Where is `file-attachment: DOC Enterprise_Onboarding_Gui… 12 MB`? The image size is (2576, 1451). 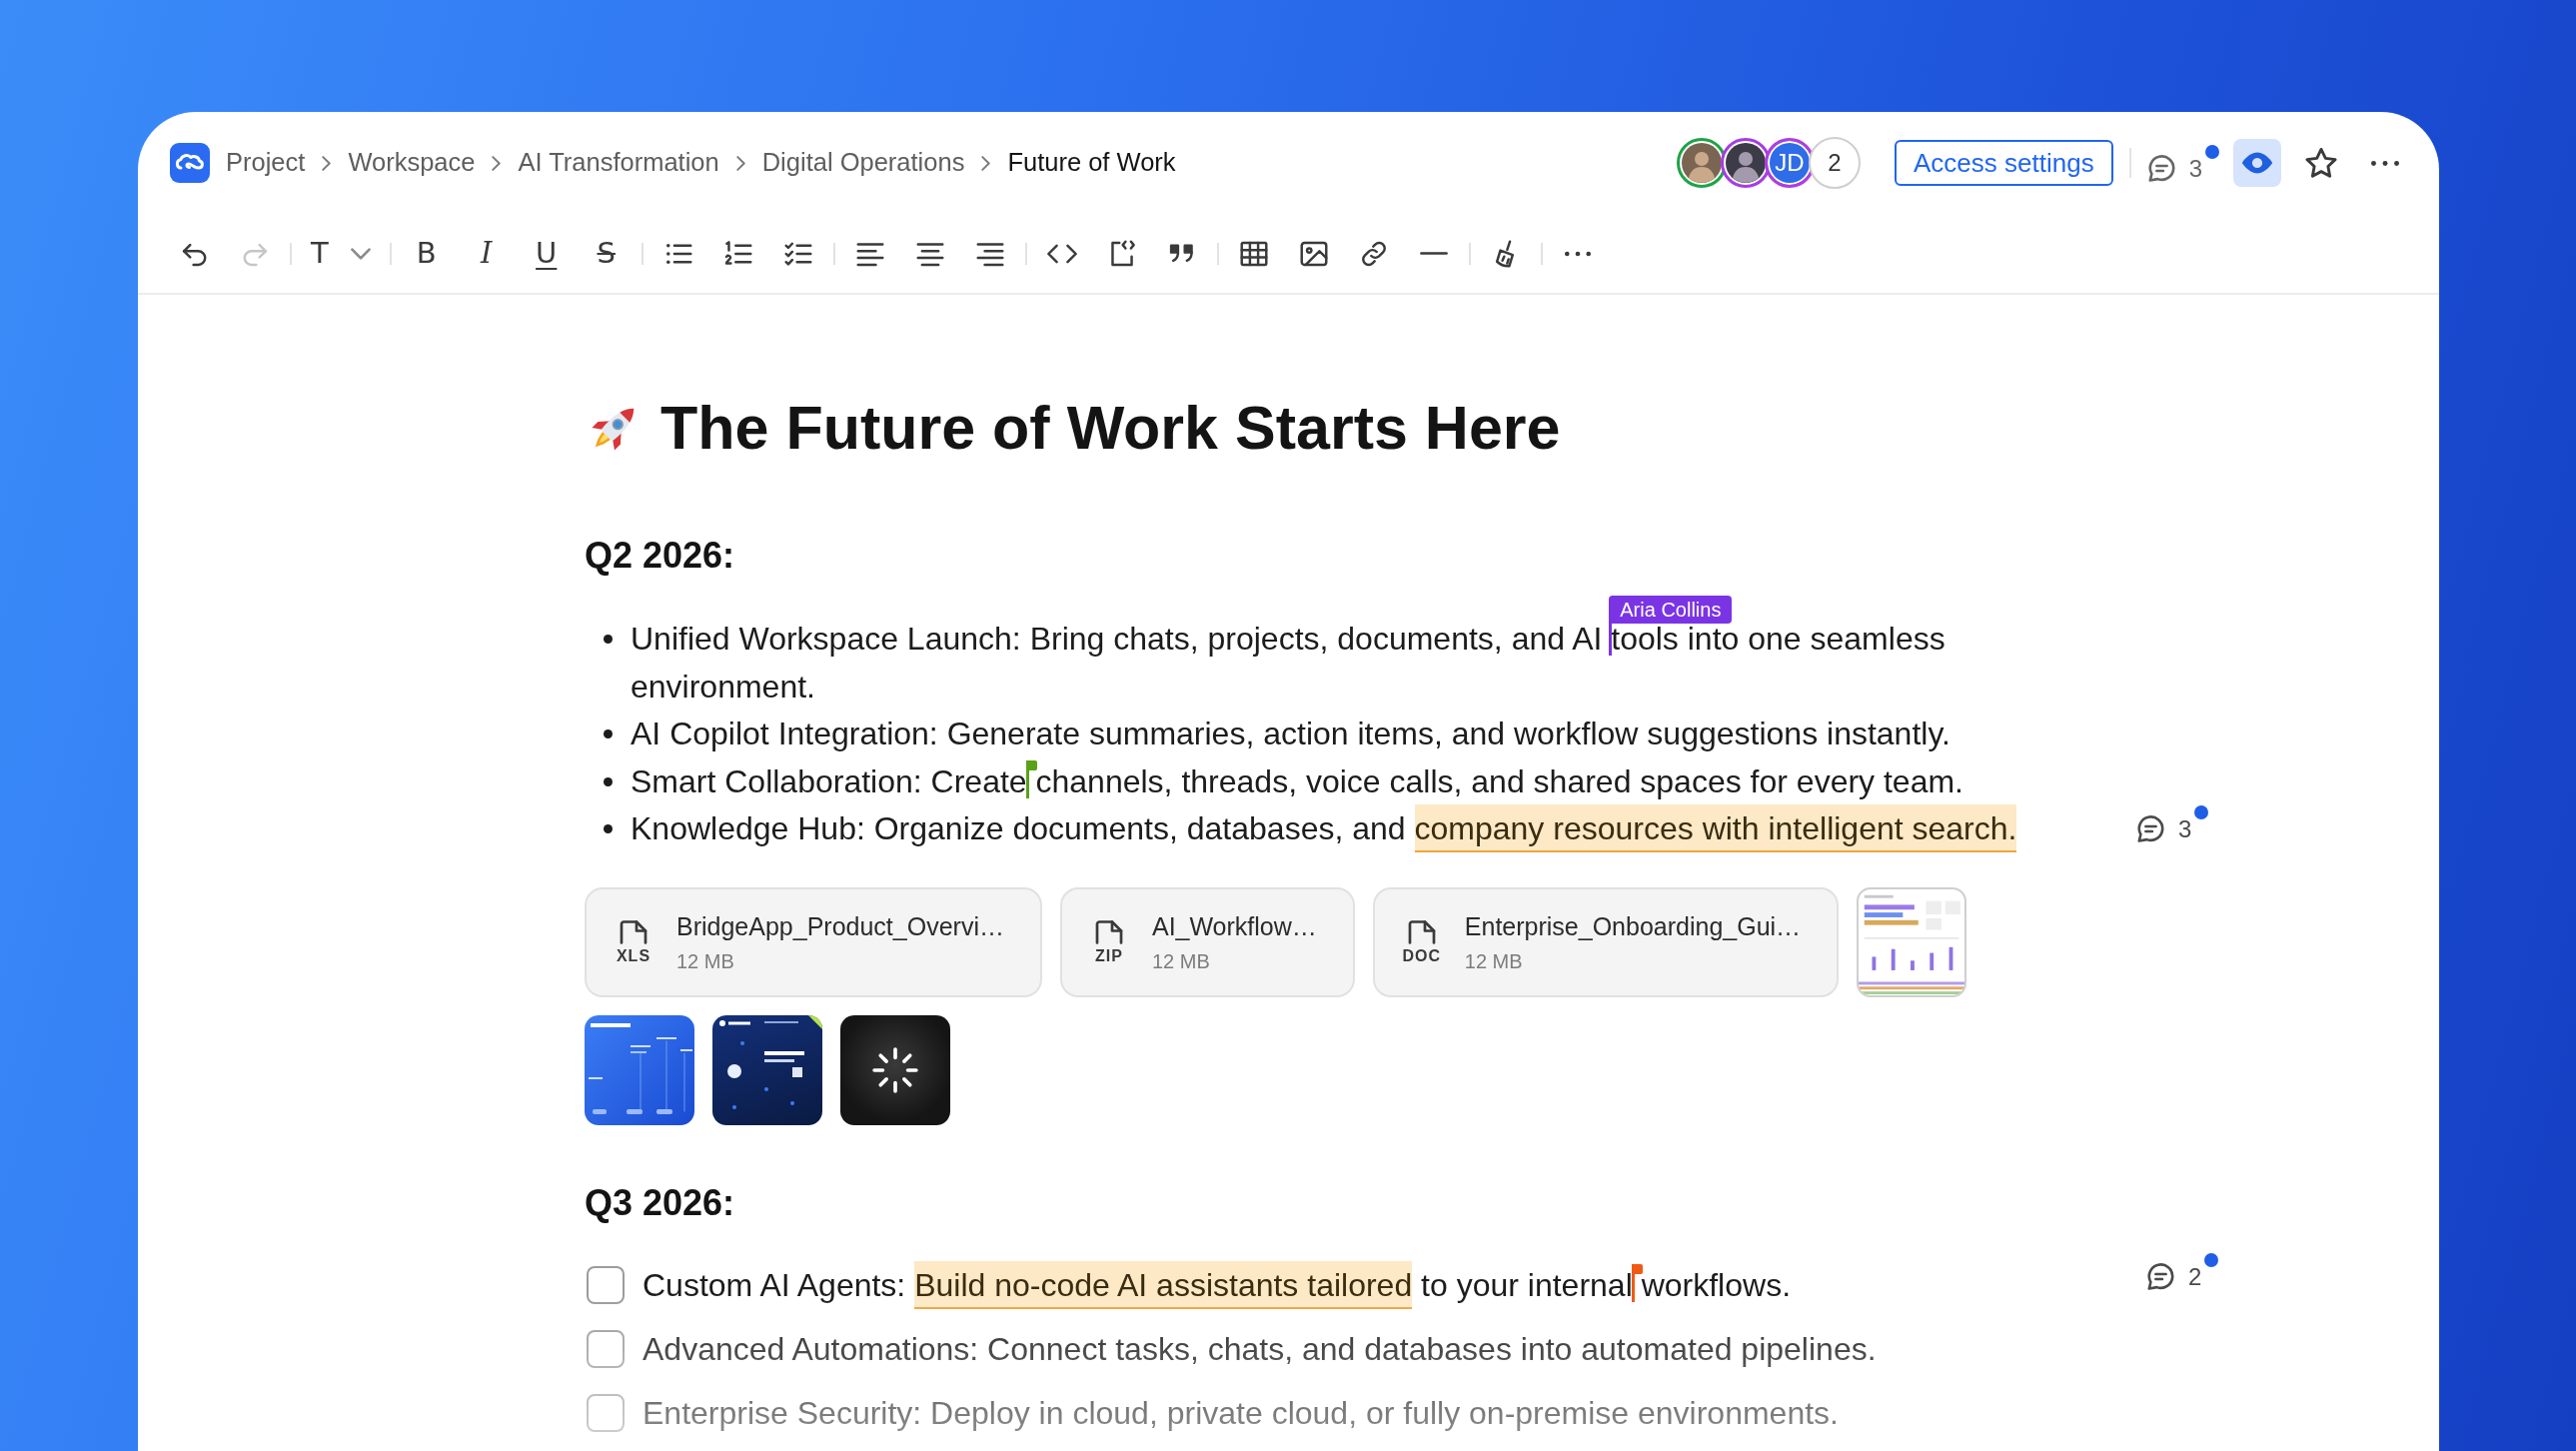 file-attachment: DOC Enterprise_Onboarding_Gui… 12 MB is located at coordinates (1606, 941).